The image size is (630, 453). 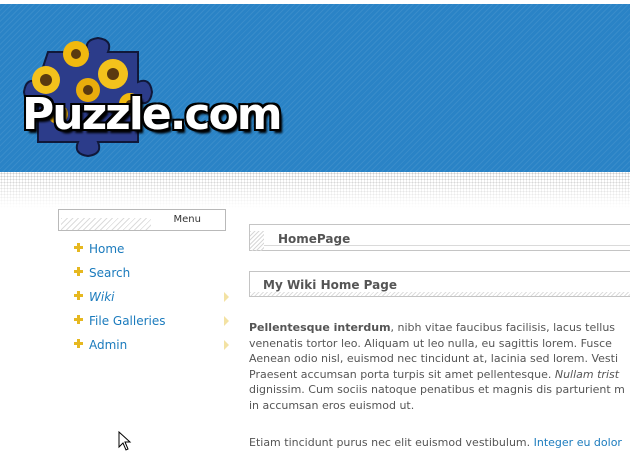 I want to click on sidebar-item-home: Home, so click(x=154, y=252).